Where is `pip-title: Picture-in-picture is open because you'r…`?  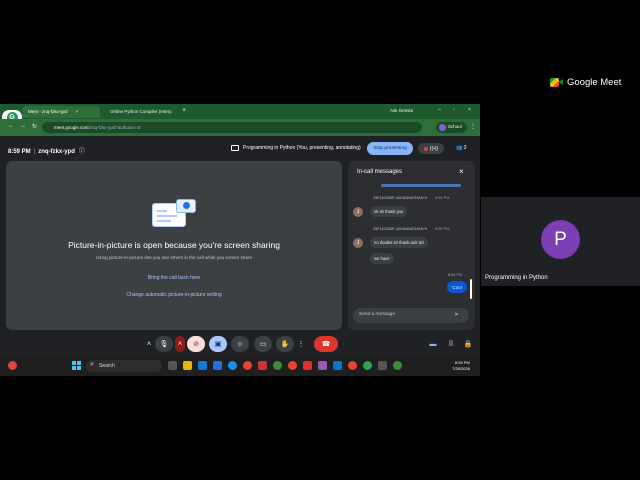
pip-title: Picture-in-picture is open because you'r… is located at coordinates (174, 245).